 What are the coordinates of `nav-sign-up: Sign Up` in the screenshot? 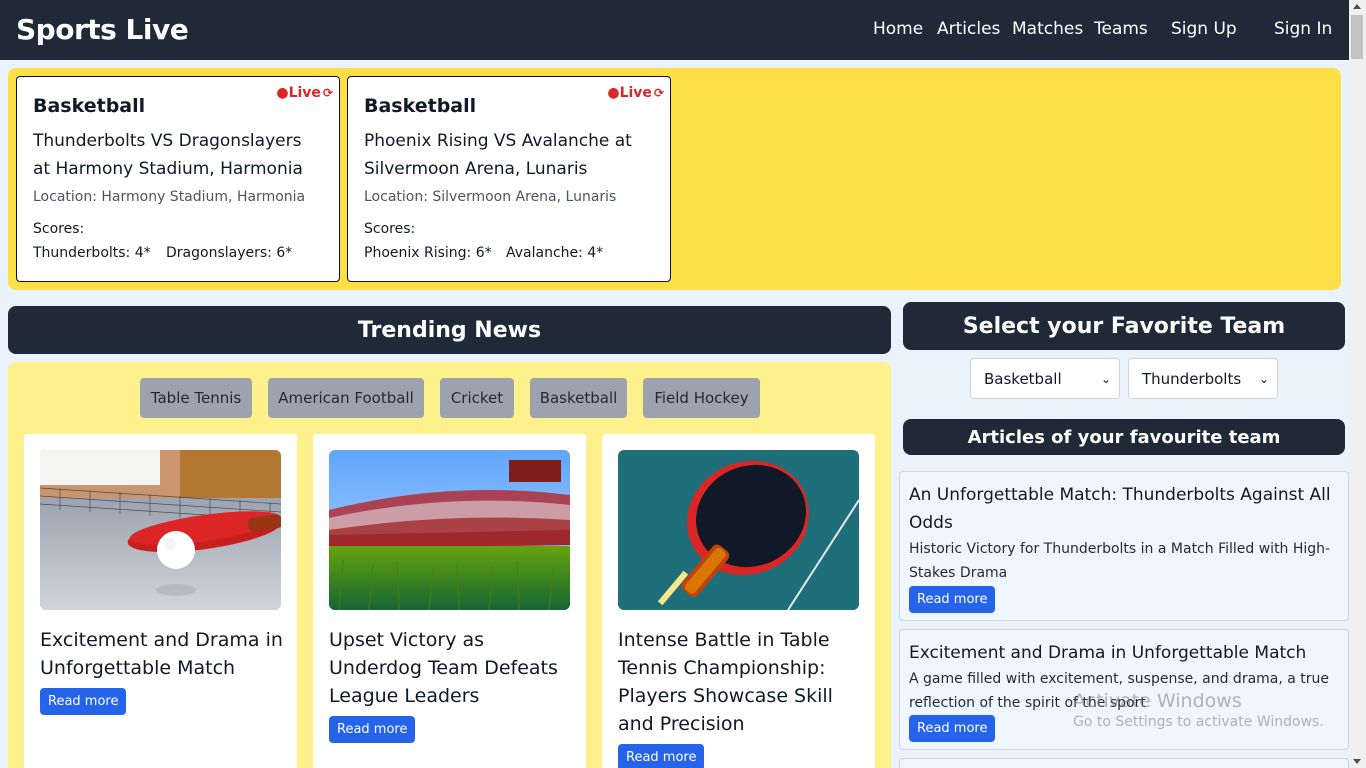 It's located at (1204, 29).